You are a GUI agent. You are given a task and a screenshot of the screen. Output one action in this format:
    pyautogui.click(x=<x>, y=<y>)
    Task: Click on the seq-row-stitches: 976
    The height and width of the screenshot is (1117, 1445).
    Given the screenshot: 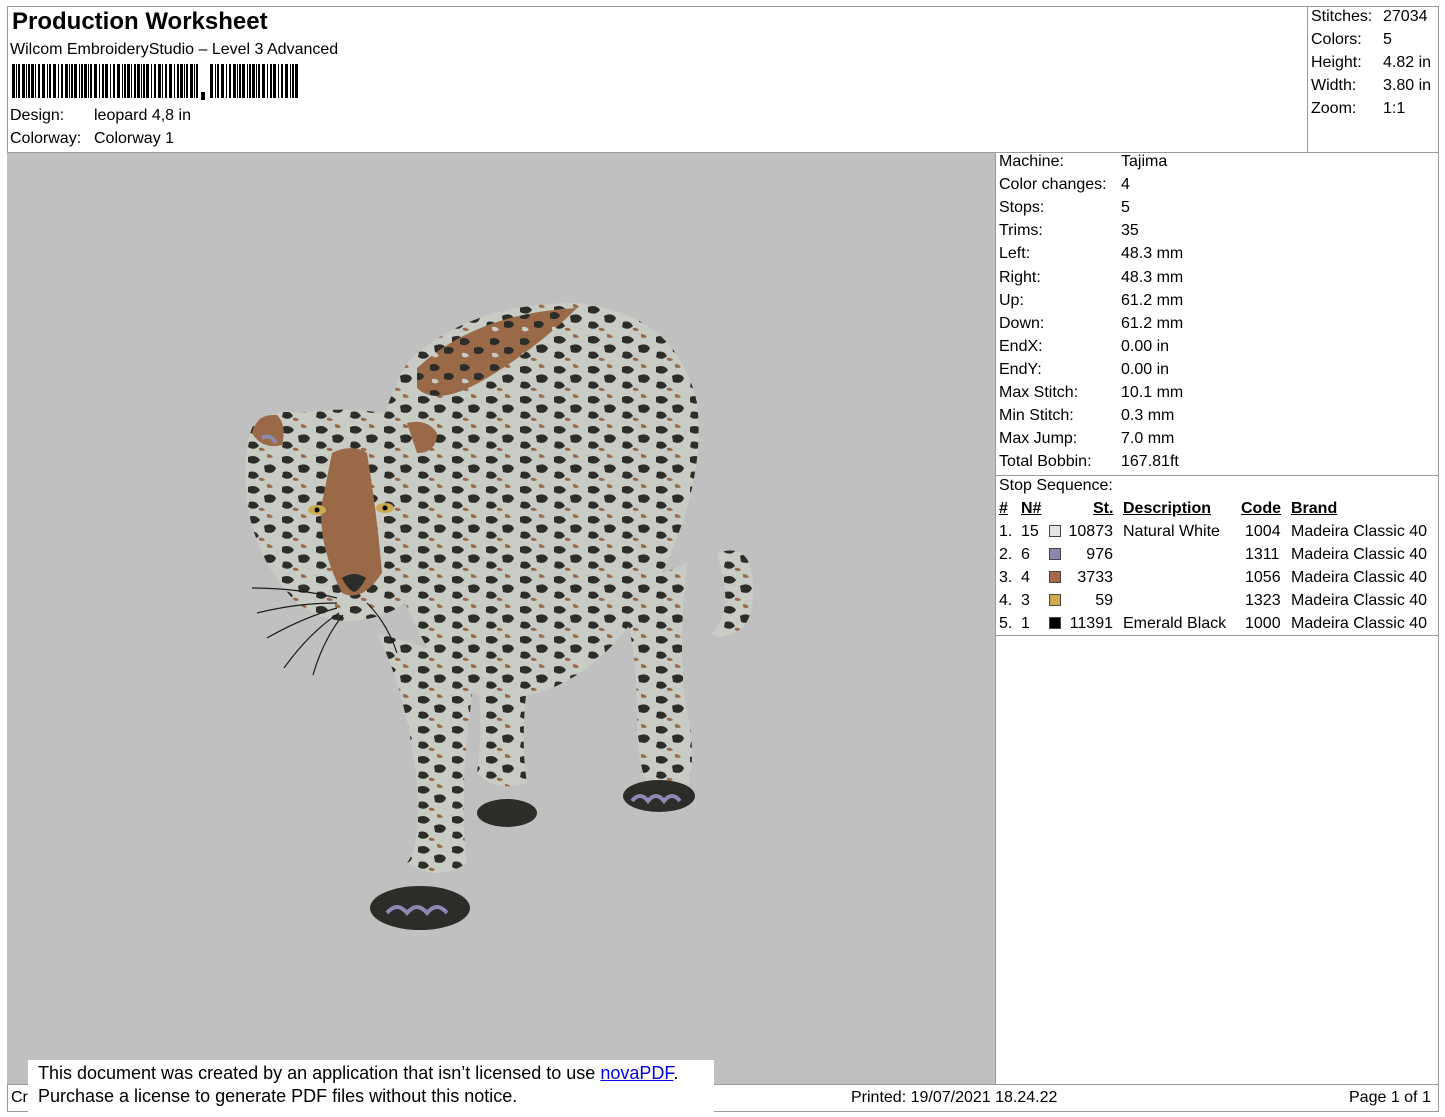 What is the action you would take?
    pyautogui.click(x=1099, y=554)
    